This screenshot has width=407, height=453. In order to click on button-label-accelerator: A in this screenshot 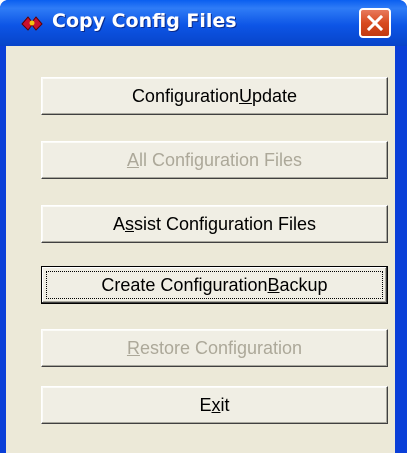, I will do `click(132, 159)`.